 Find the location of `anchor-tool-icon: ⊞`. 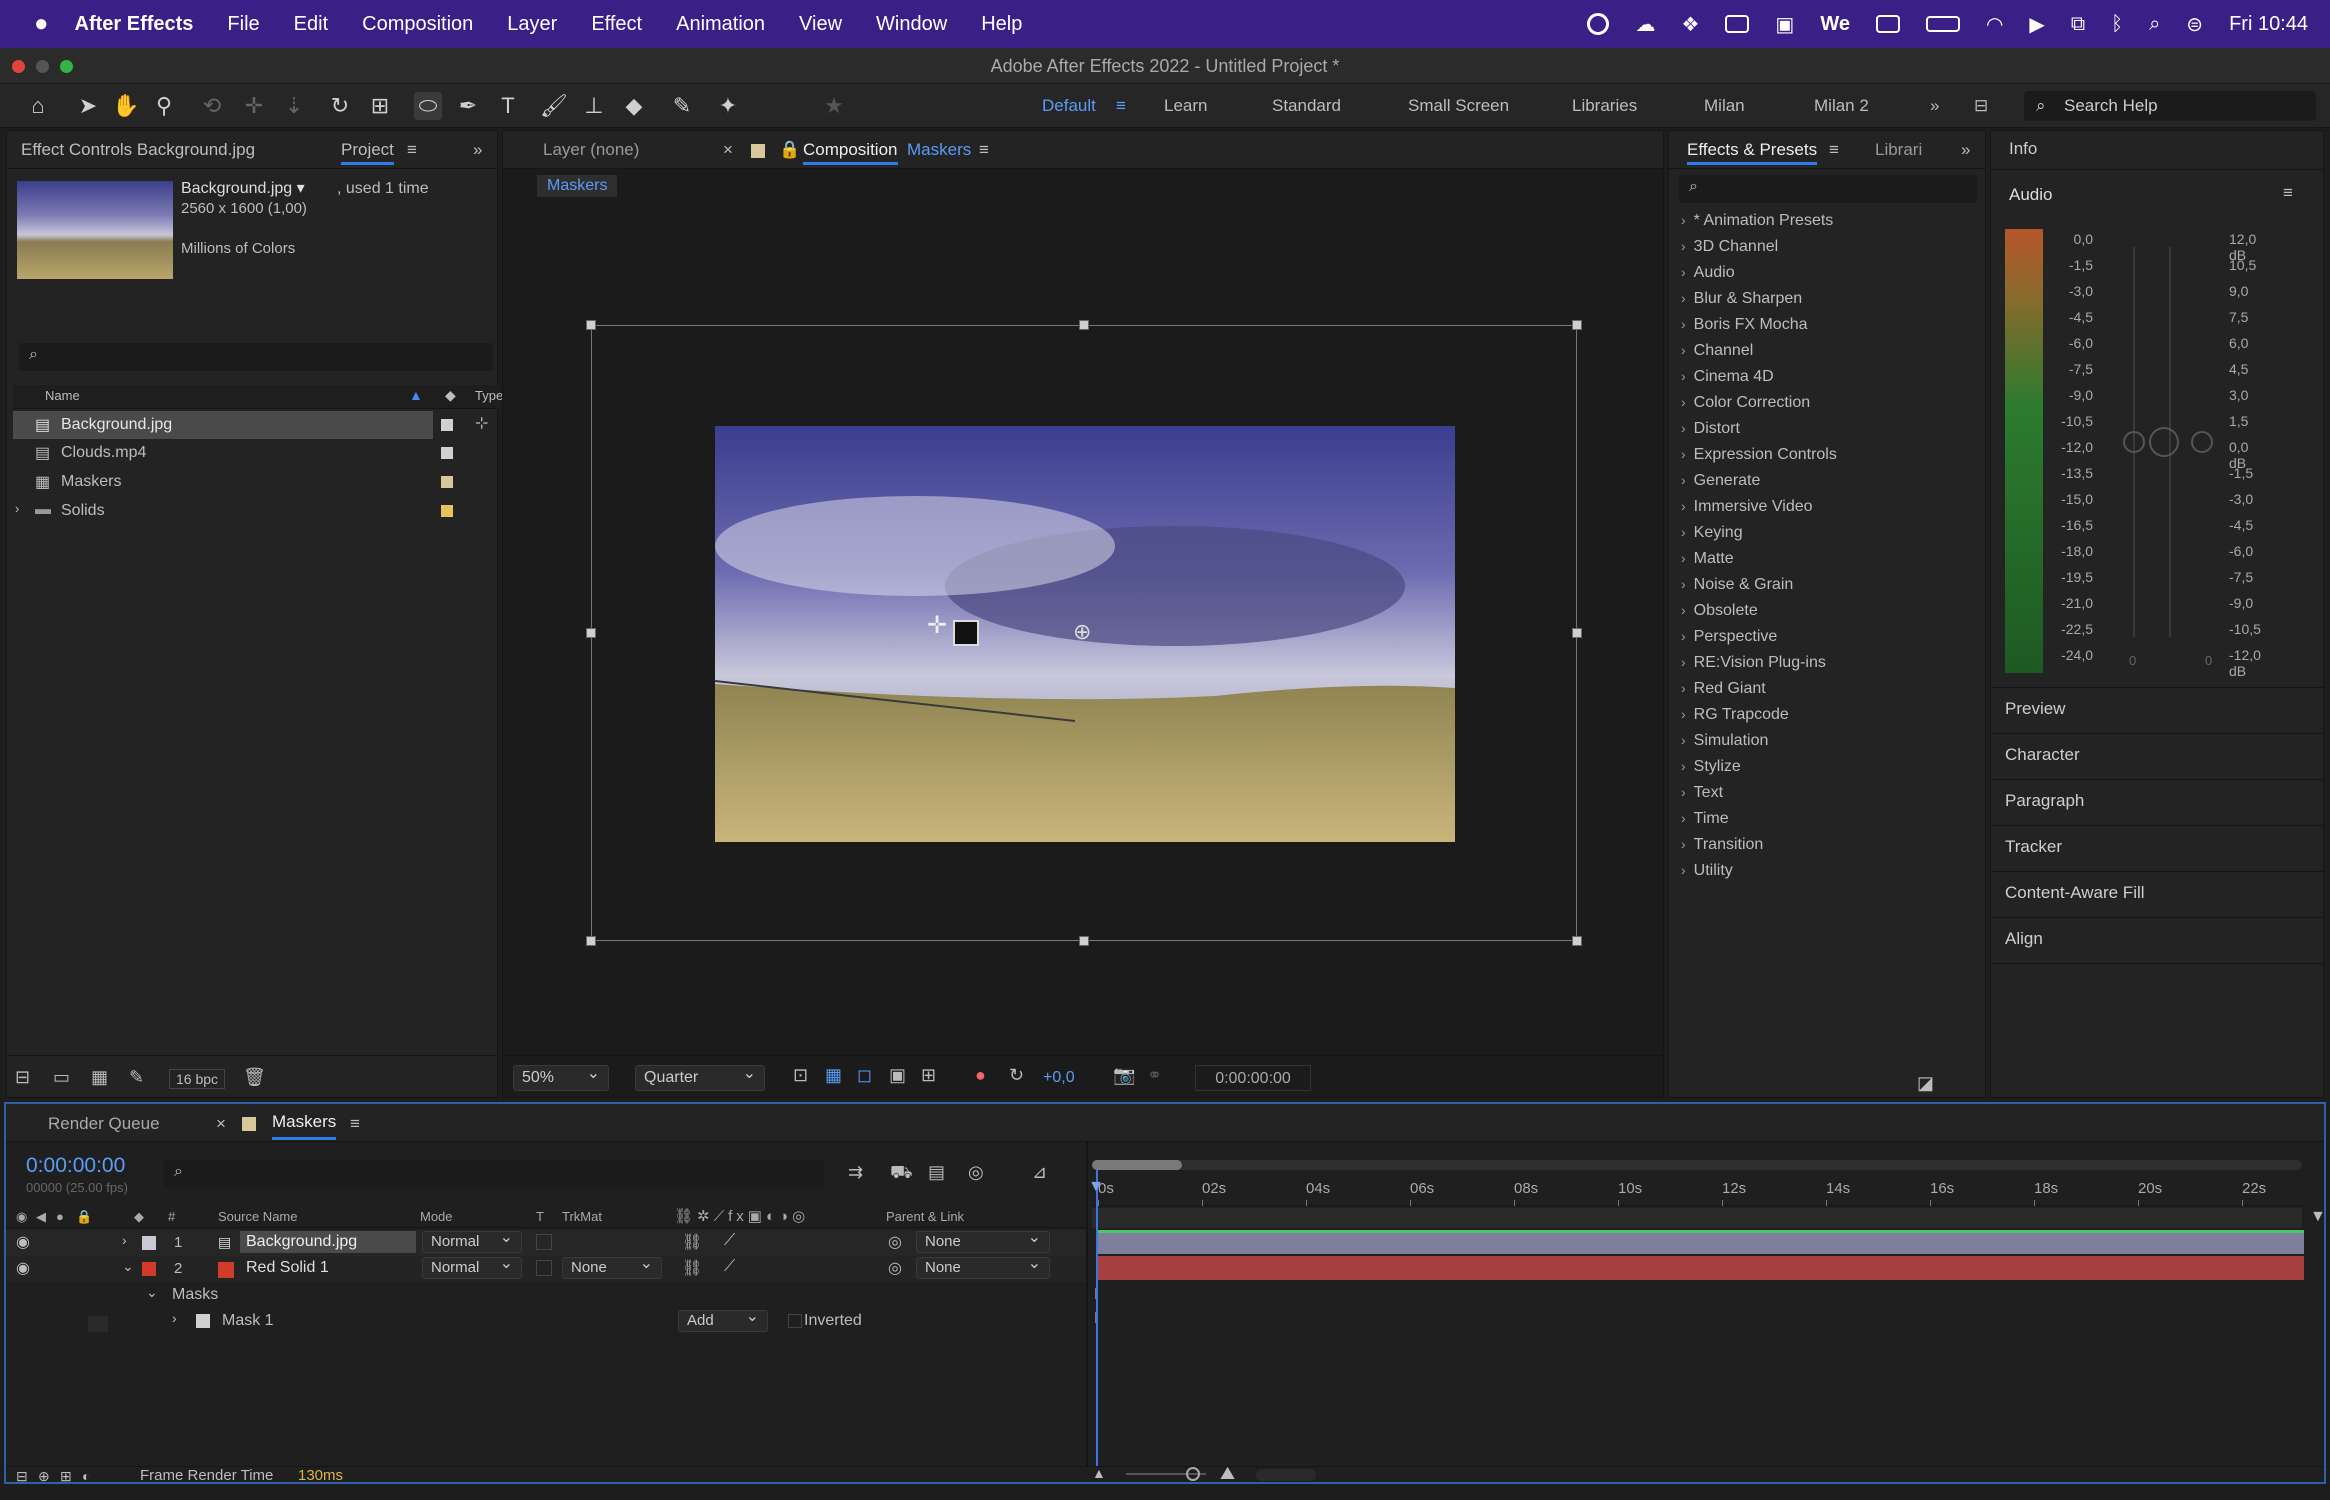

anchor-tool-icon: ⊞ is located at coordinates (380, 106).